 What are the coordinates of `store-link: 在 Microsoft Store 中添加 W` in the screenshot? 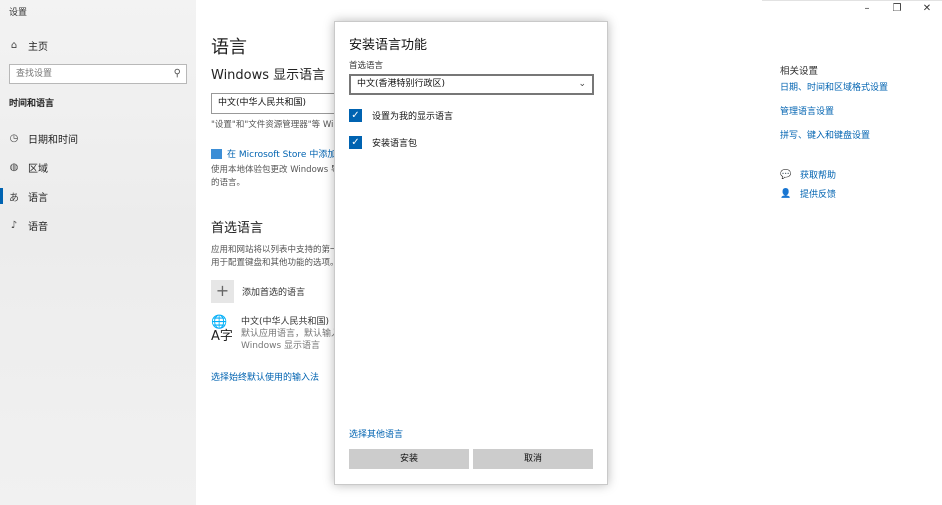 It's located at (279, 153).